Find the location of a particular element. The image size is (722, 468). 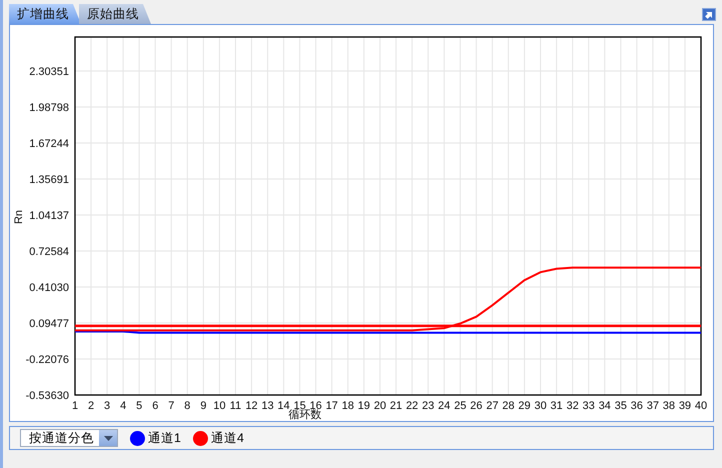

x-tick-label: 9 is located at coordinates (203, 406).